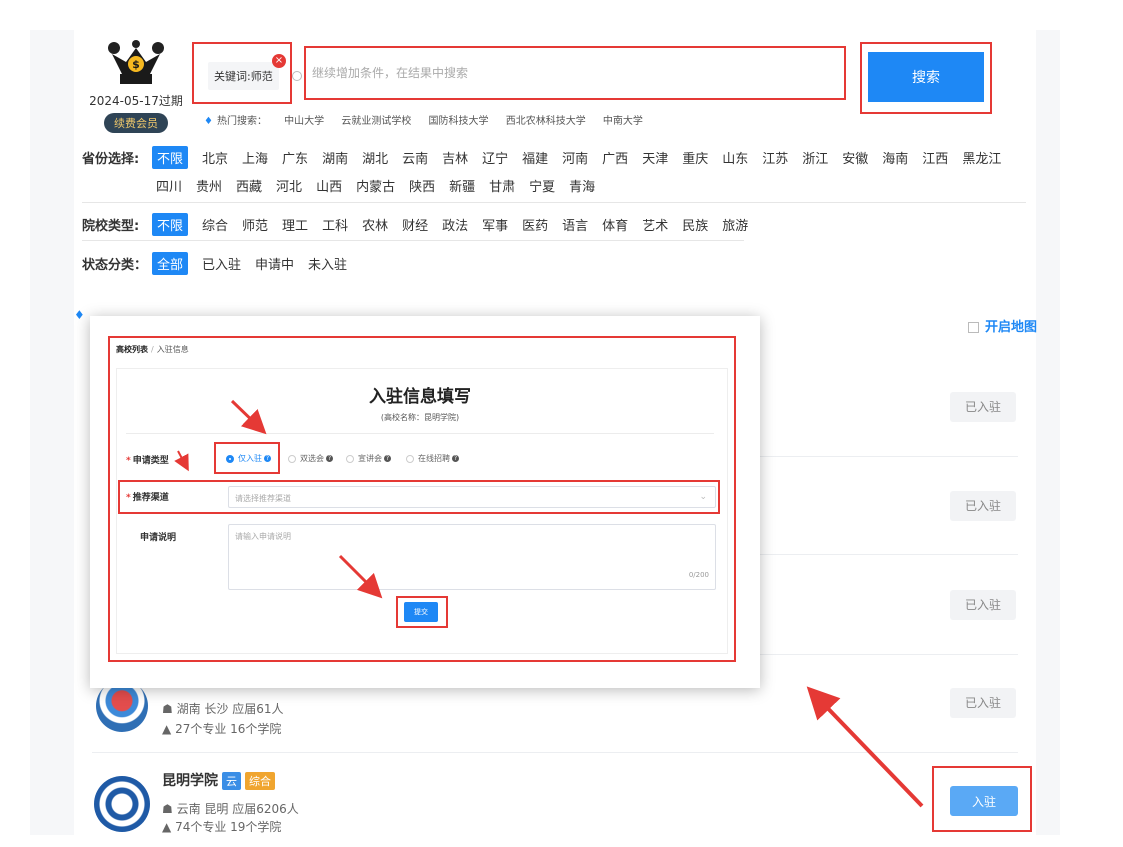  What do you see at coordinates (815, 157) in the screenshot?
I see `province-option: 浙江` at bounding box center [815, 157].